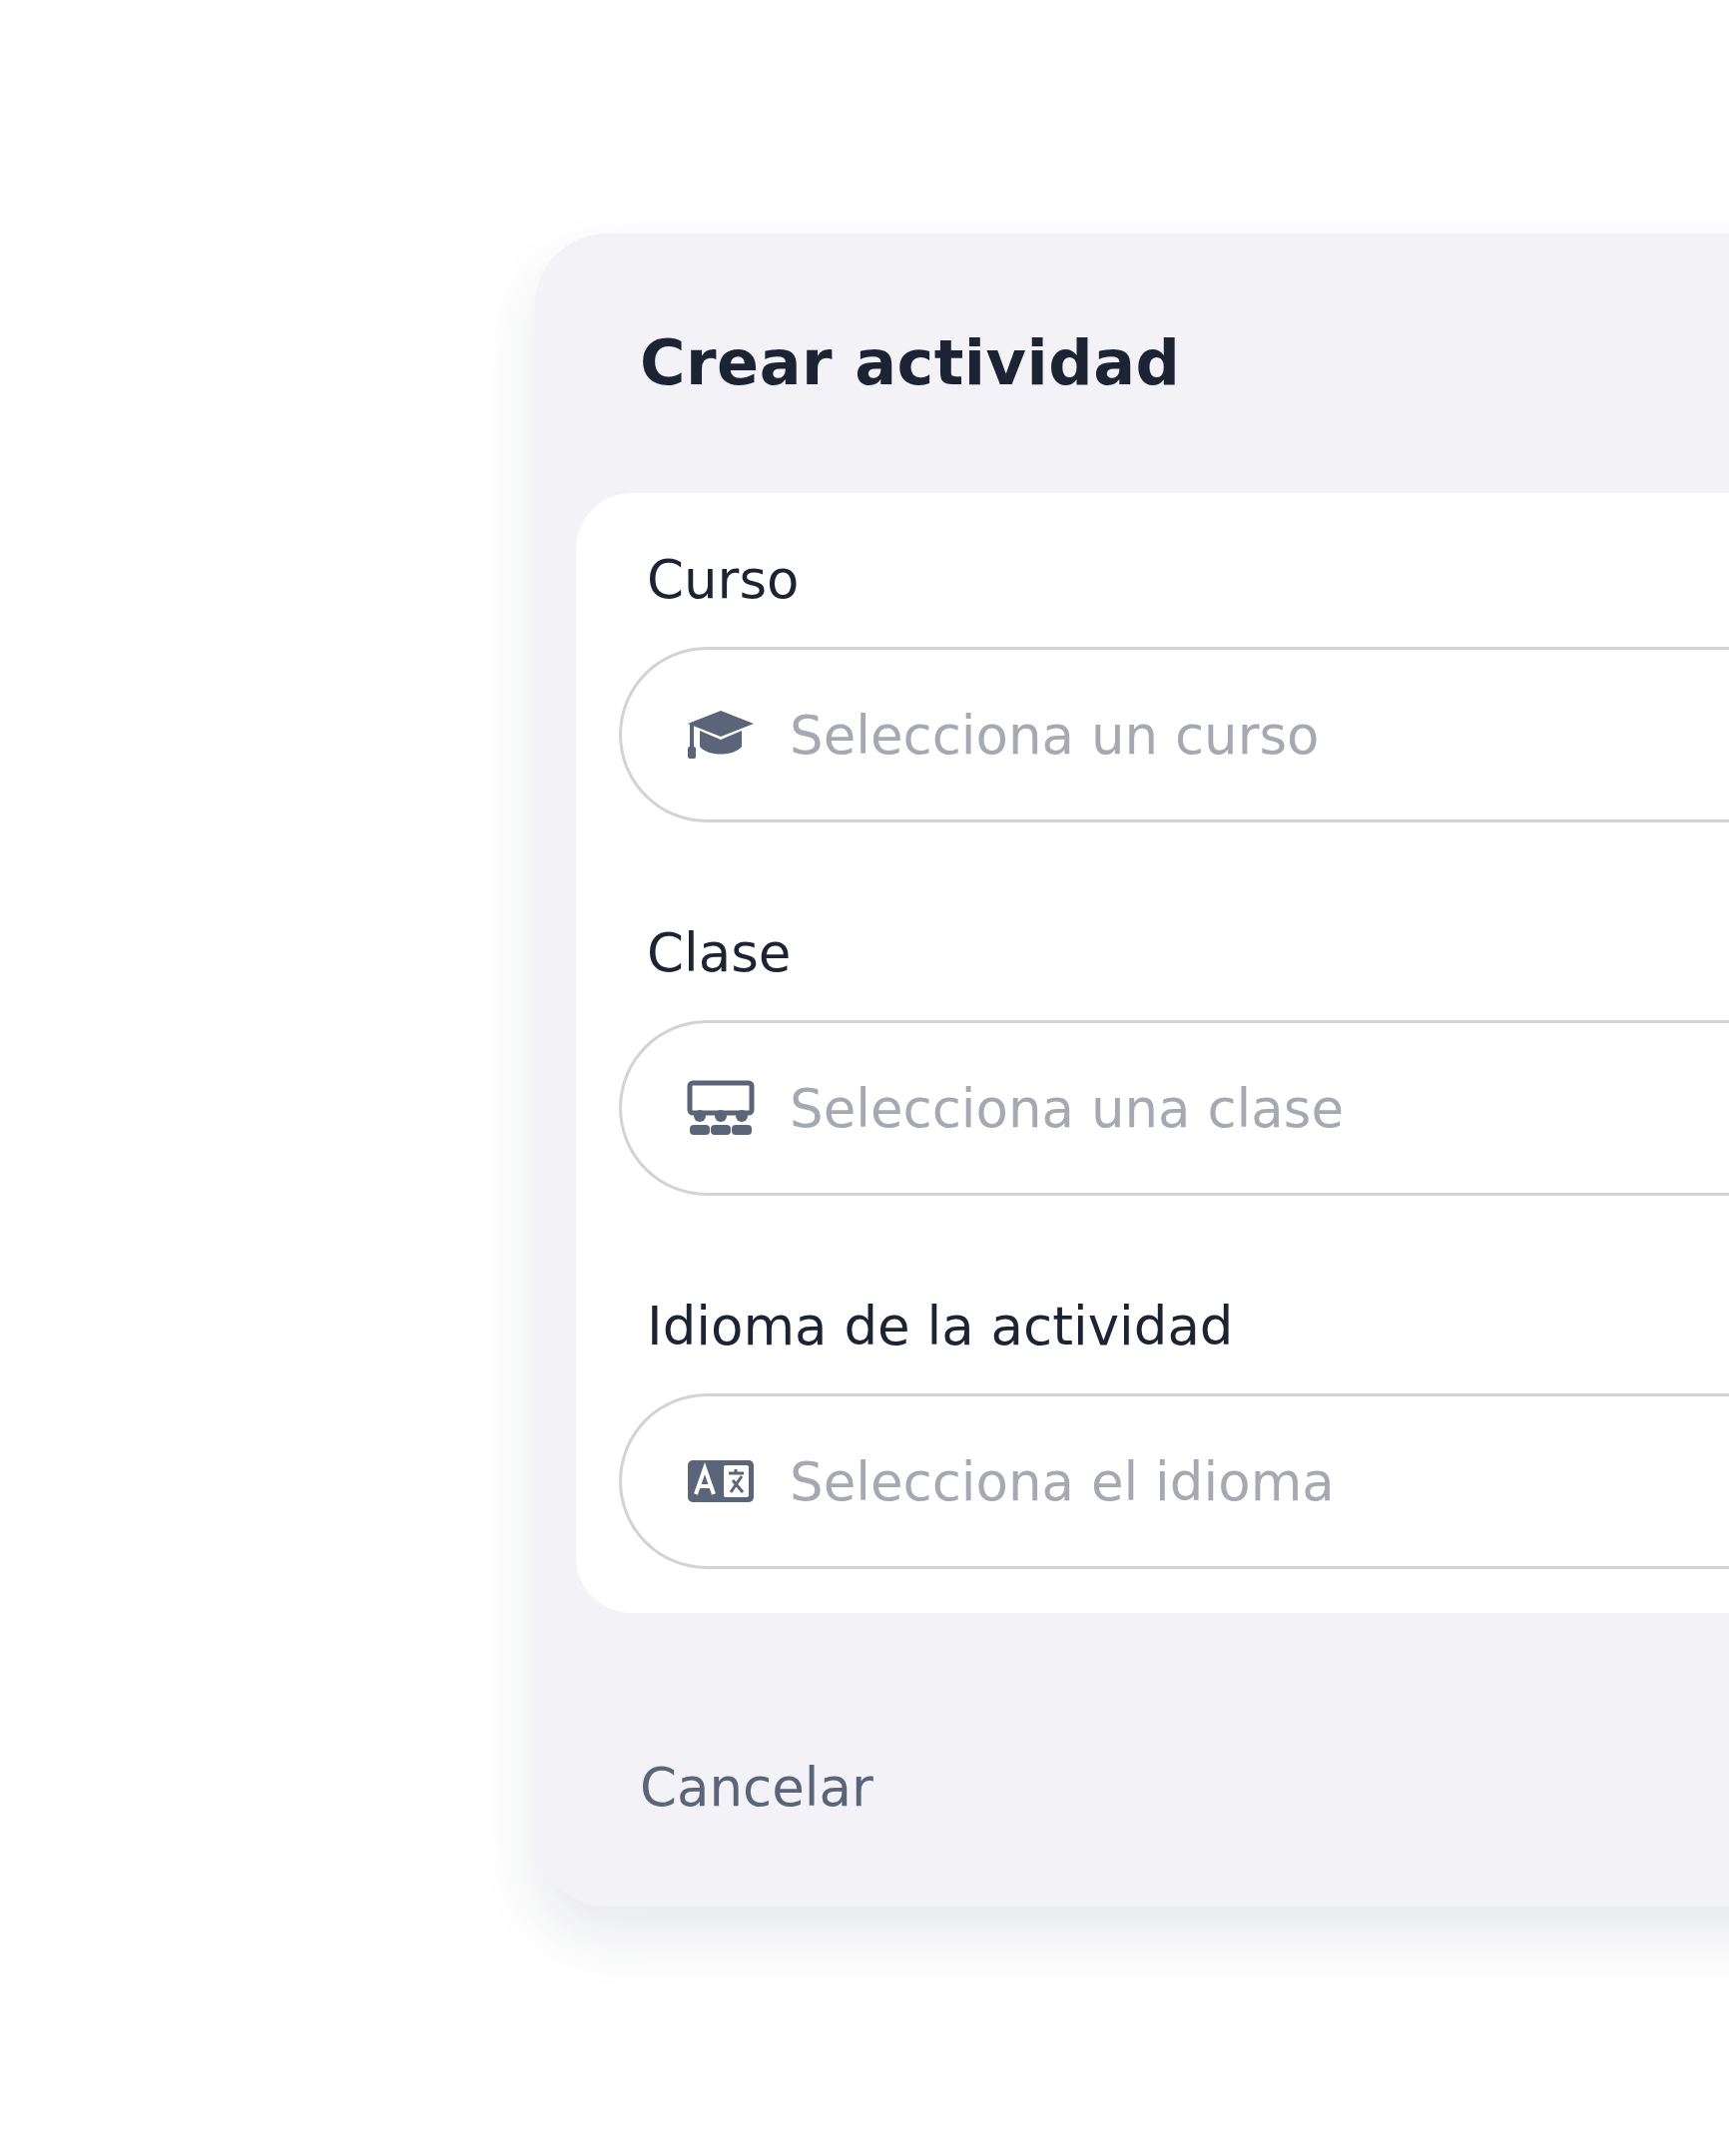  Describe the element at coordinates (1067, 1108) in the screenshot. I see `placeholder-text: Selecciona una clase` at that location.